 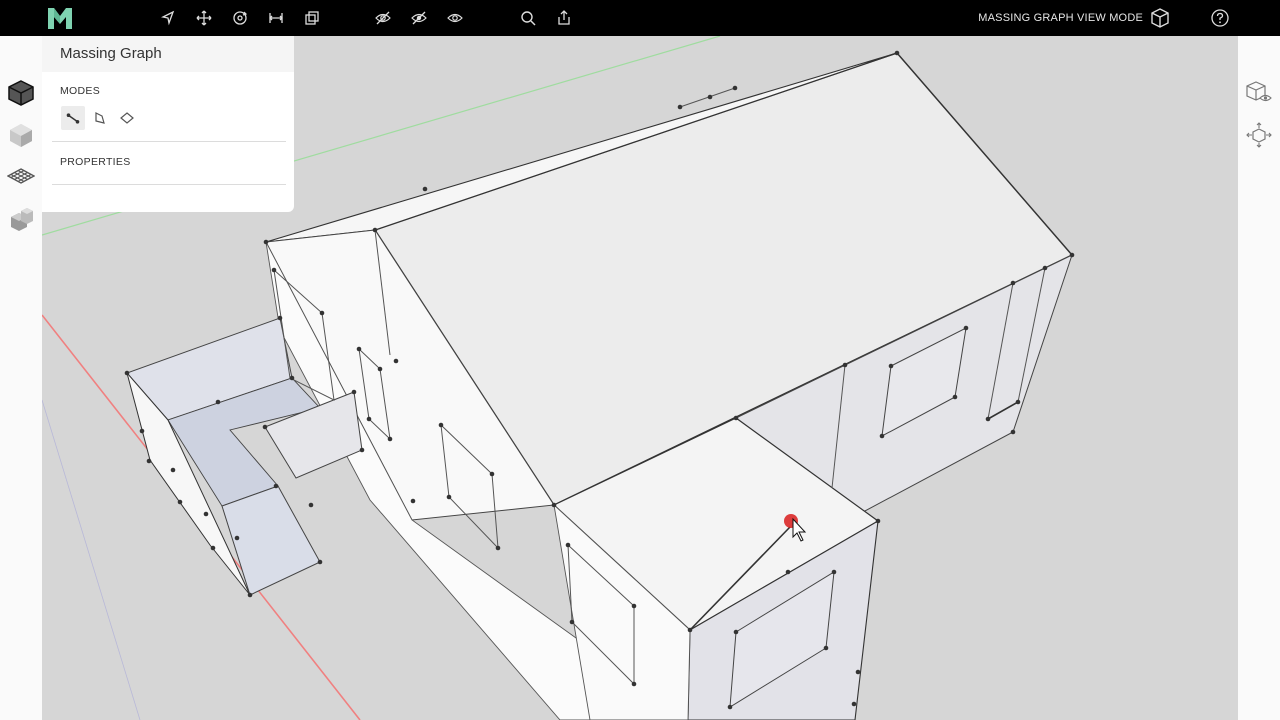 What do you see at coordinates (168, 124) in the screenshot?
I see `massing-graph-panel: Massing Graph MODES PROPERTIES` at bounding box center [168, 124].